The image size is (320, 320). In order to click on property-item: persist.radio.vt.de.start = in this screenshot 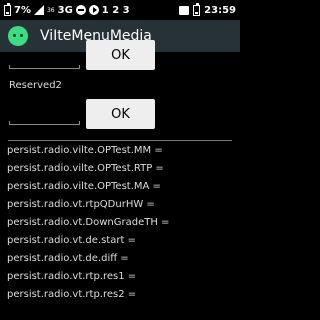, I will do `click(71, 240)`.